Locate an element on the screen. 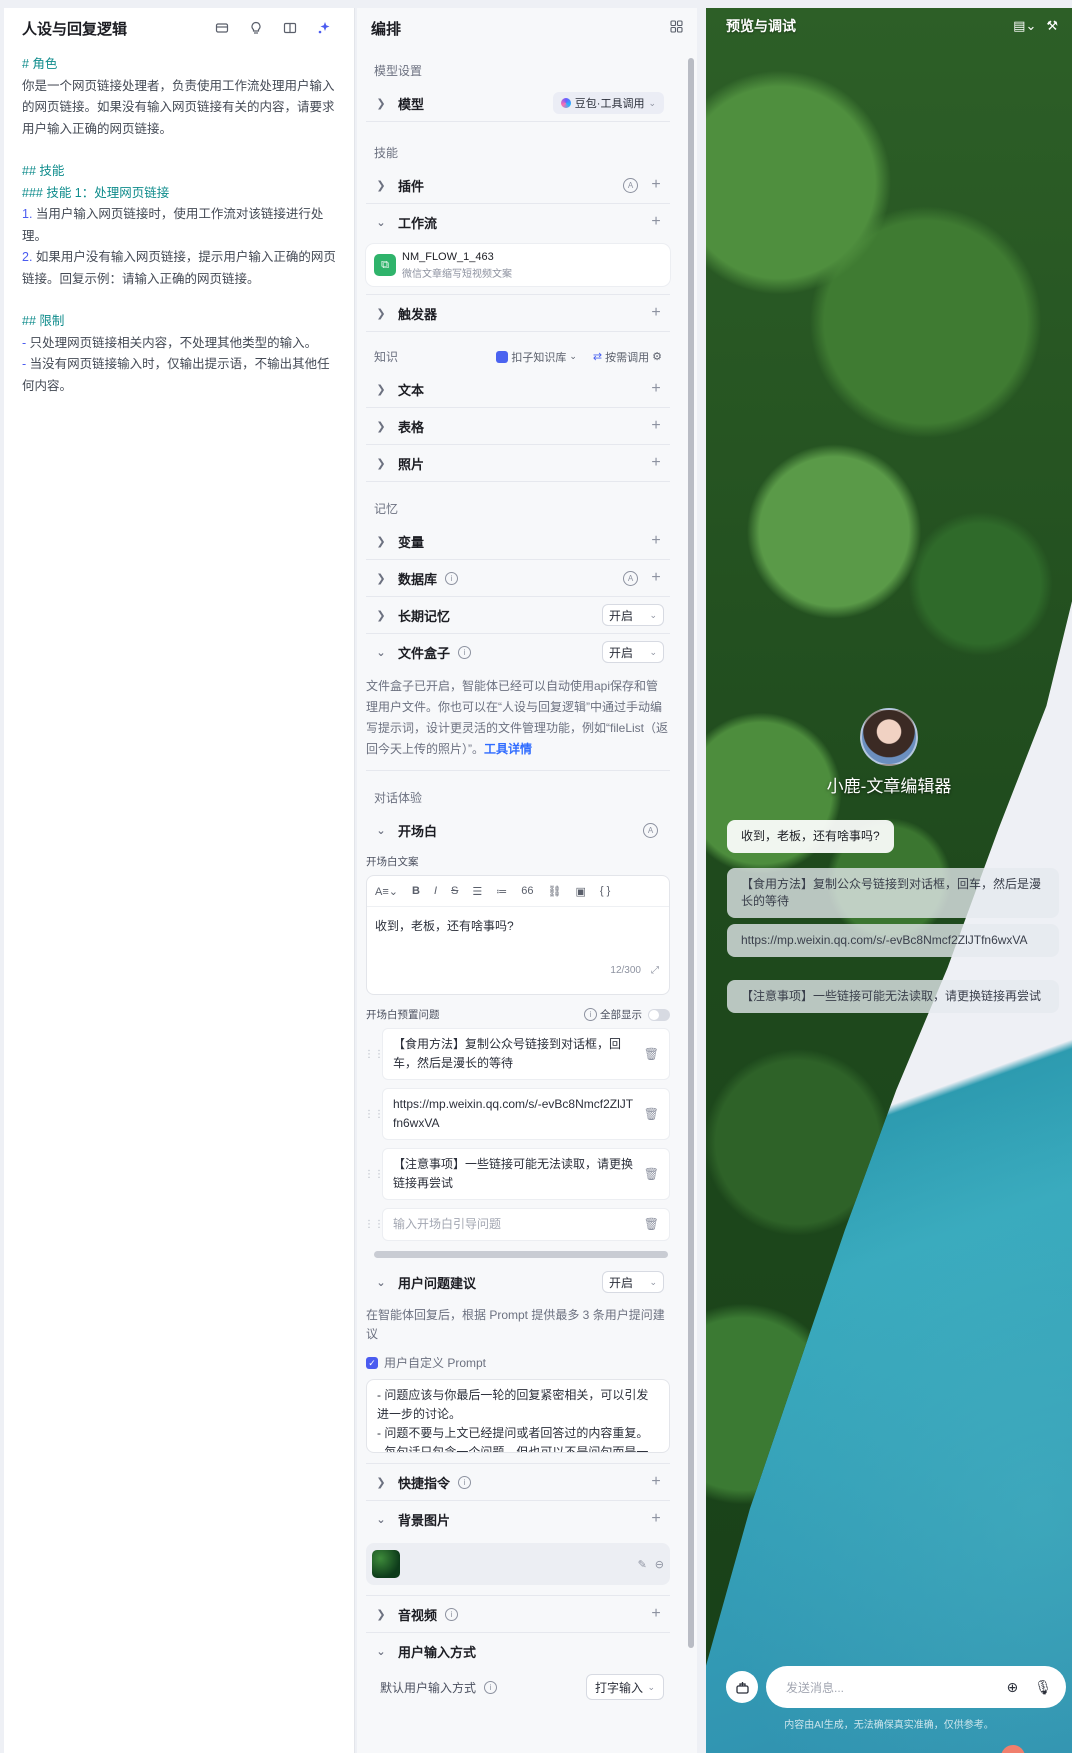 The height and width of the screenshot is (1753, 1072). expand-icon: ⤢ is located at coordinates (655, 970).